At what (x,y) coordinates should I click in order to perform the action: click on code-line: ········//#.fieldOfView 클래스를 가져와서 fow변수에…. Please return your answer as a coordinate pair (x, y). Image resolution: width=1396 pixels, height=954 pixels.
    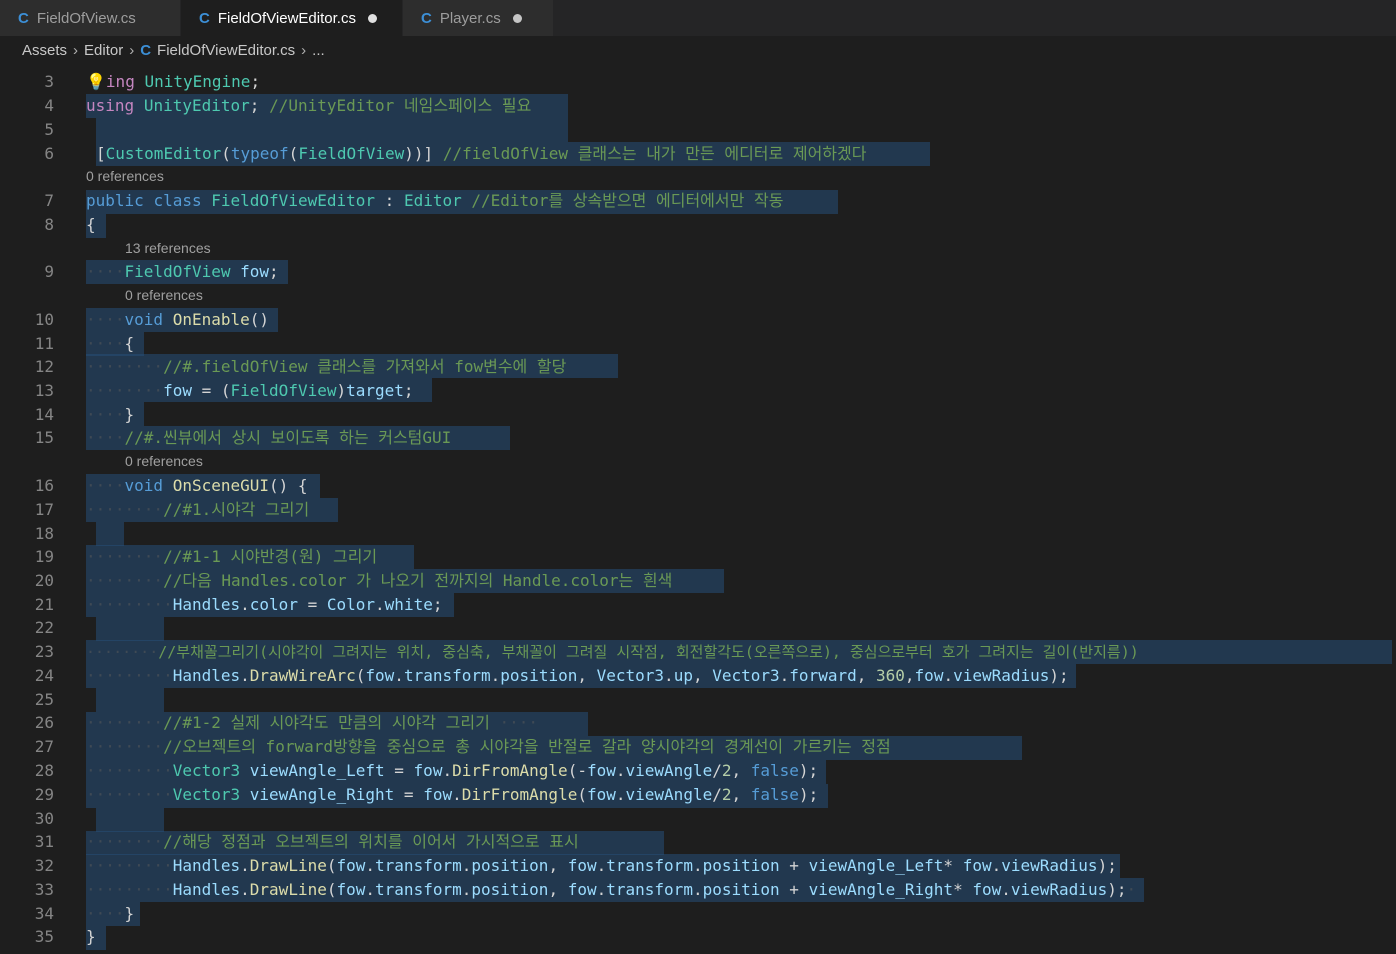
    Looking at the image, I should click on (326, 367).